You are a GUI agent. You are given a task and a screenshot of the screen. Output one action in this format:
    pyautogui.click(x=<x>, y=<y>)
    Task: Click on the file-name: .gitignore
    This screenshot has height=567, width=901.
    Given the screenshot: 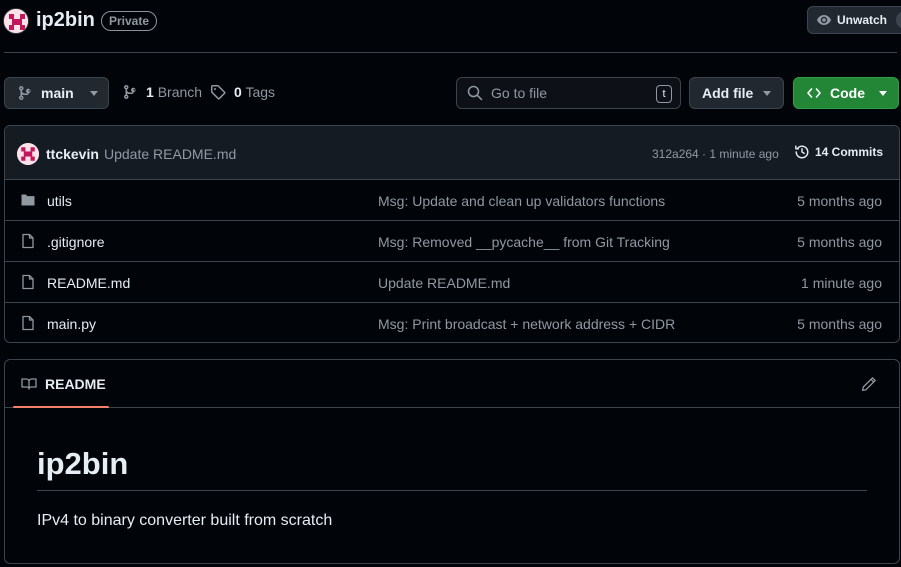 What is the action you would take?
    pyautogui.click(x=76, y=242)
    